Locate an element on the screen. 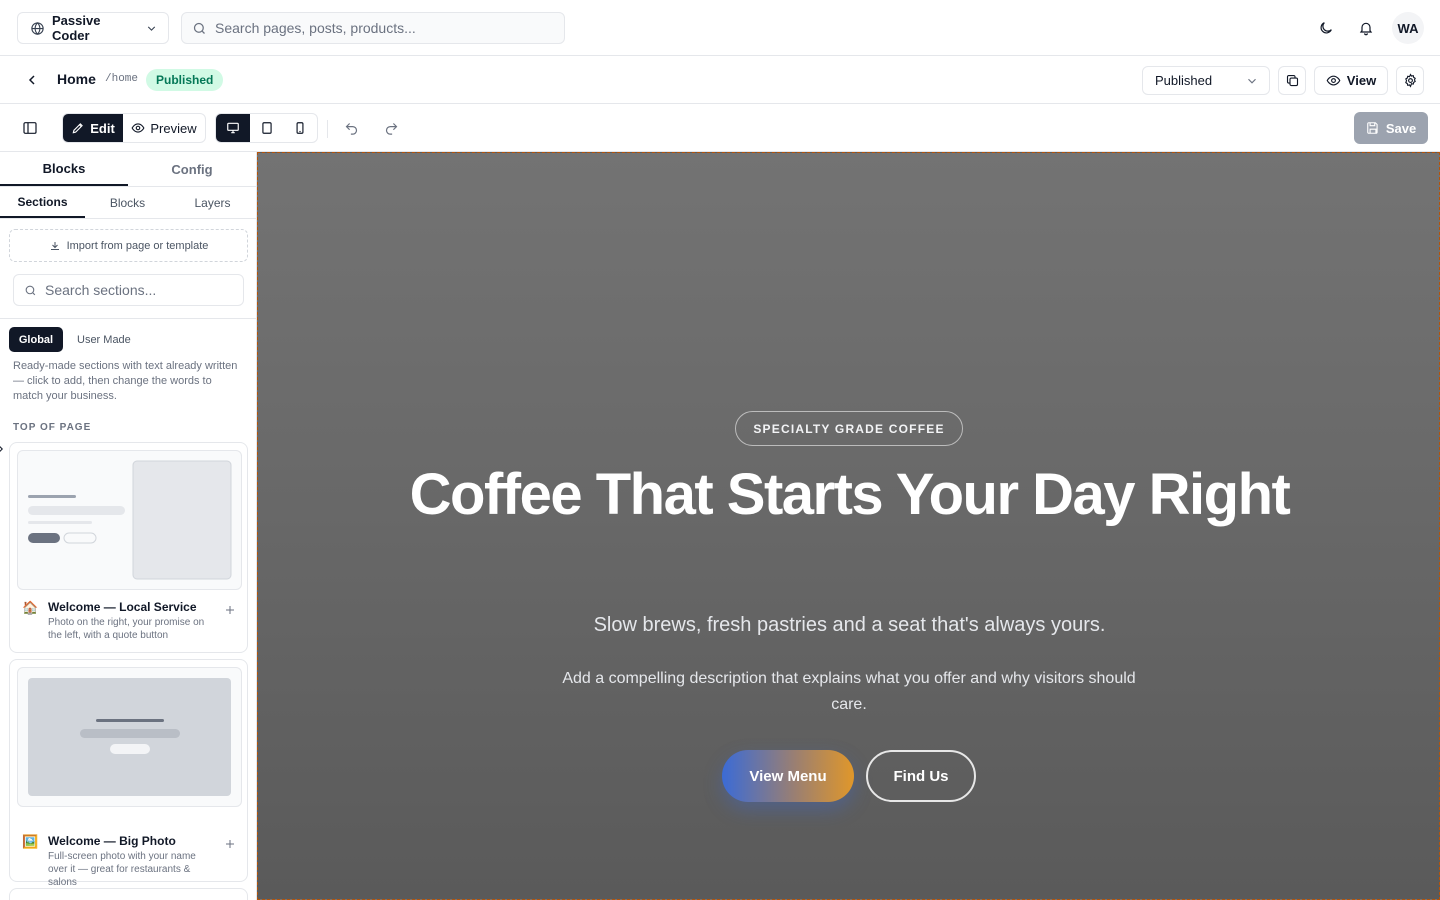  moon-icon is located at coordinates (1326, 28).